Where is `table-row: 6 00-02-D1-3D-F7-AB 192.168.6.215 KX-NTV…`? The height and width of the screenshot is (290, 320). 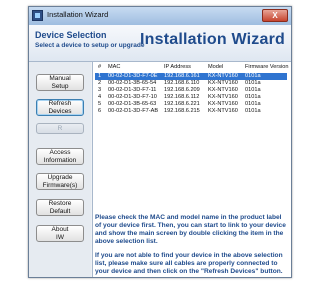
table-row: 6 00-02-D1-3D-F7-AB 192.168.6.215 KX-NTV… is located at coordinates (191, 111).